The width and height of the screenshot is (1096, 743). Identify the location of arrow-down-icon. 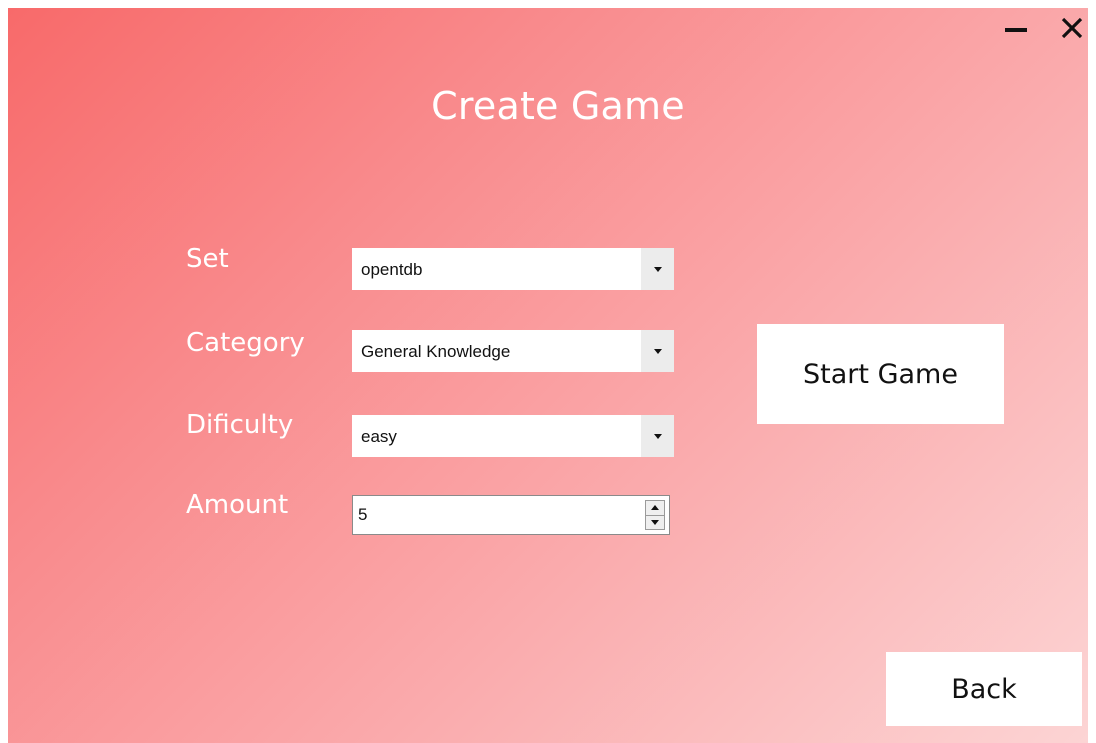
(655, 522).